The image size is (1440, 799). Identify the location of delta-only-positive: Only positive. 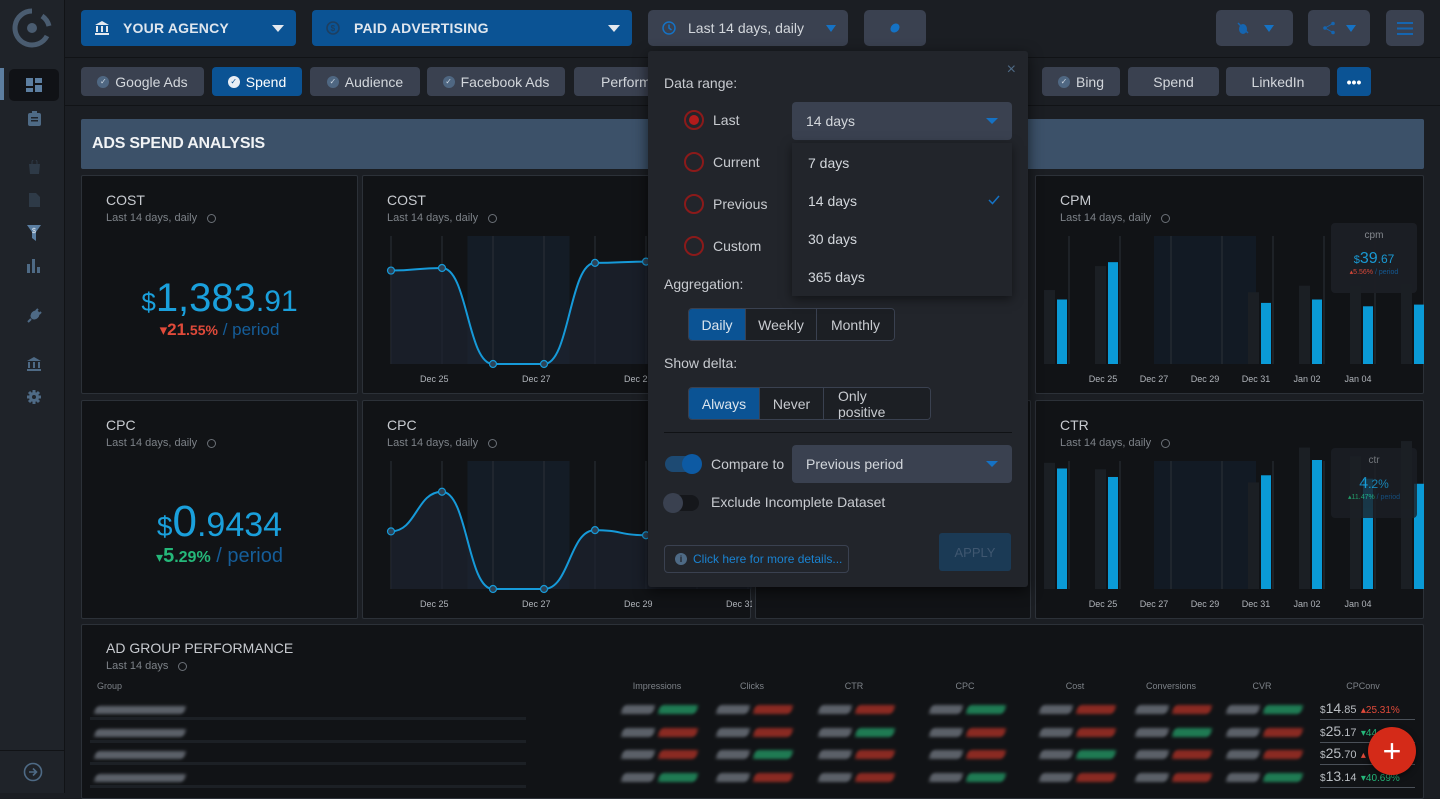
(877, 403).